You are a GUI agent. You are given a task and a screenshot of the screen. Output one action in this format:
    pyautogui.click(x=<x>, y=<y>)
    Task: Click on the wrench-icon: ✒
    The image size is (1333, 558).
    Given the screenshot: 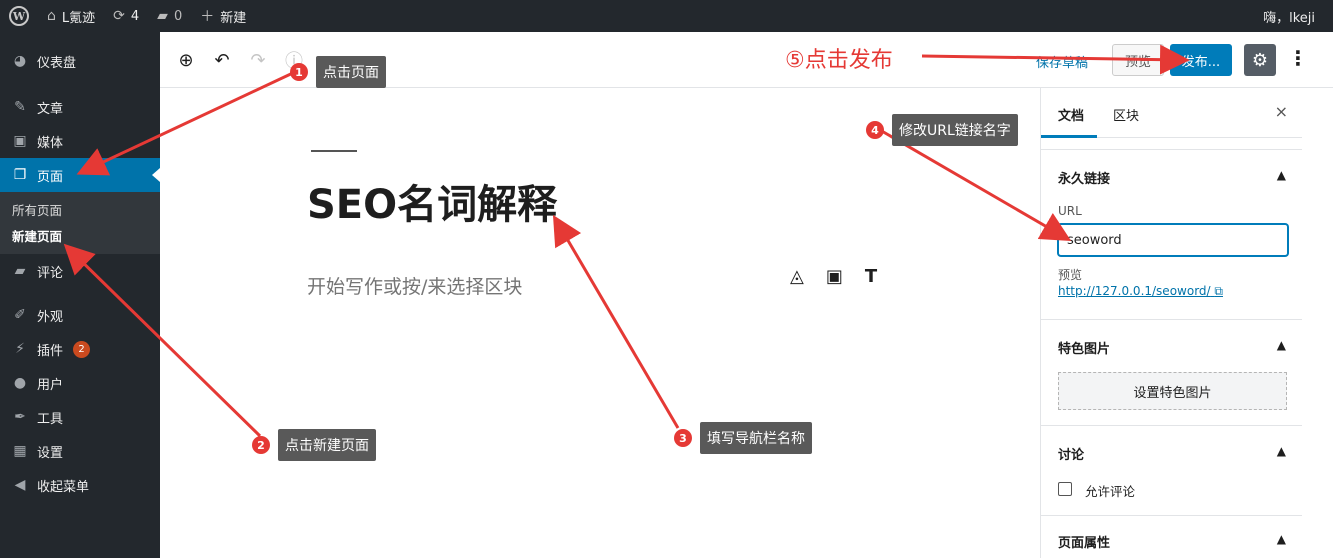 What is the action you would take?
    pyautogui.click(x=20, y=417)
    